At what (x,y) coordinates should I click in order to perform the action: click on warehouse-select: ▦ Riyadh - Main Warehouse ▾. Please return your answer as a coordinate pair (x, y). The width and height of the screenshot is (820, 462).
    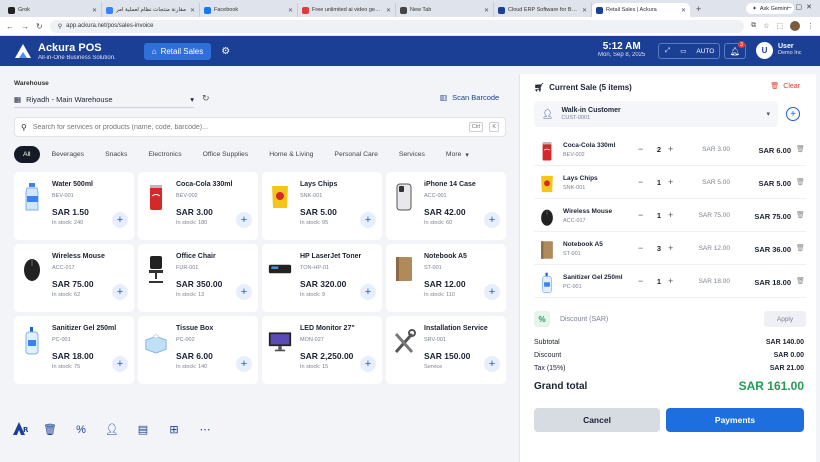
    Looking at the image, I should click on (104, 99).